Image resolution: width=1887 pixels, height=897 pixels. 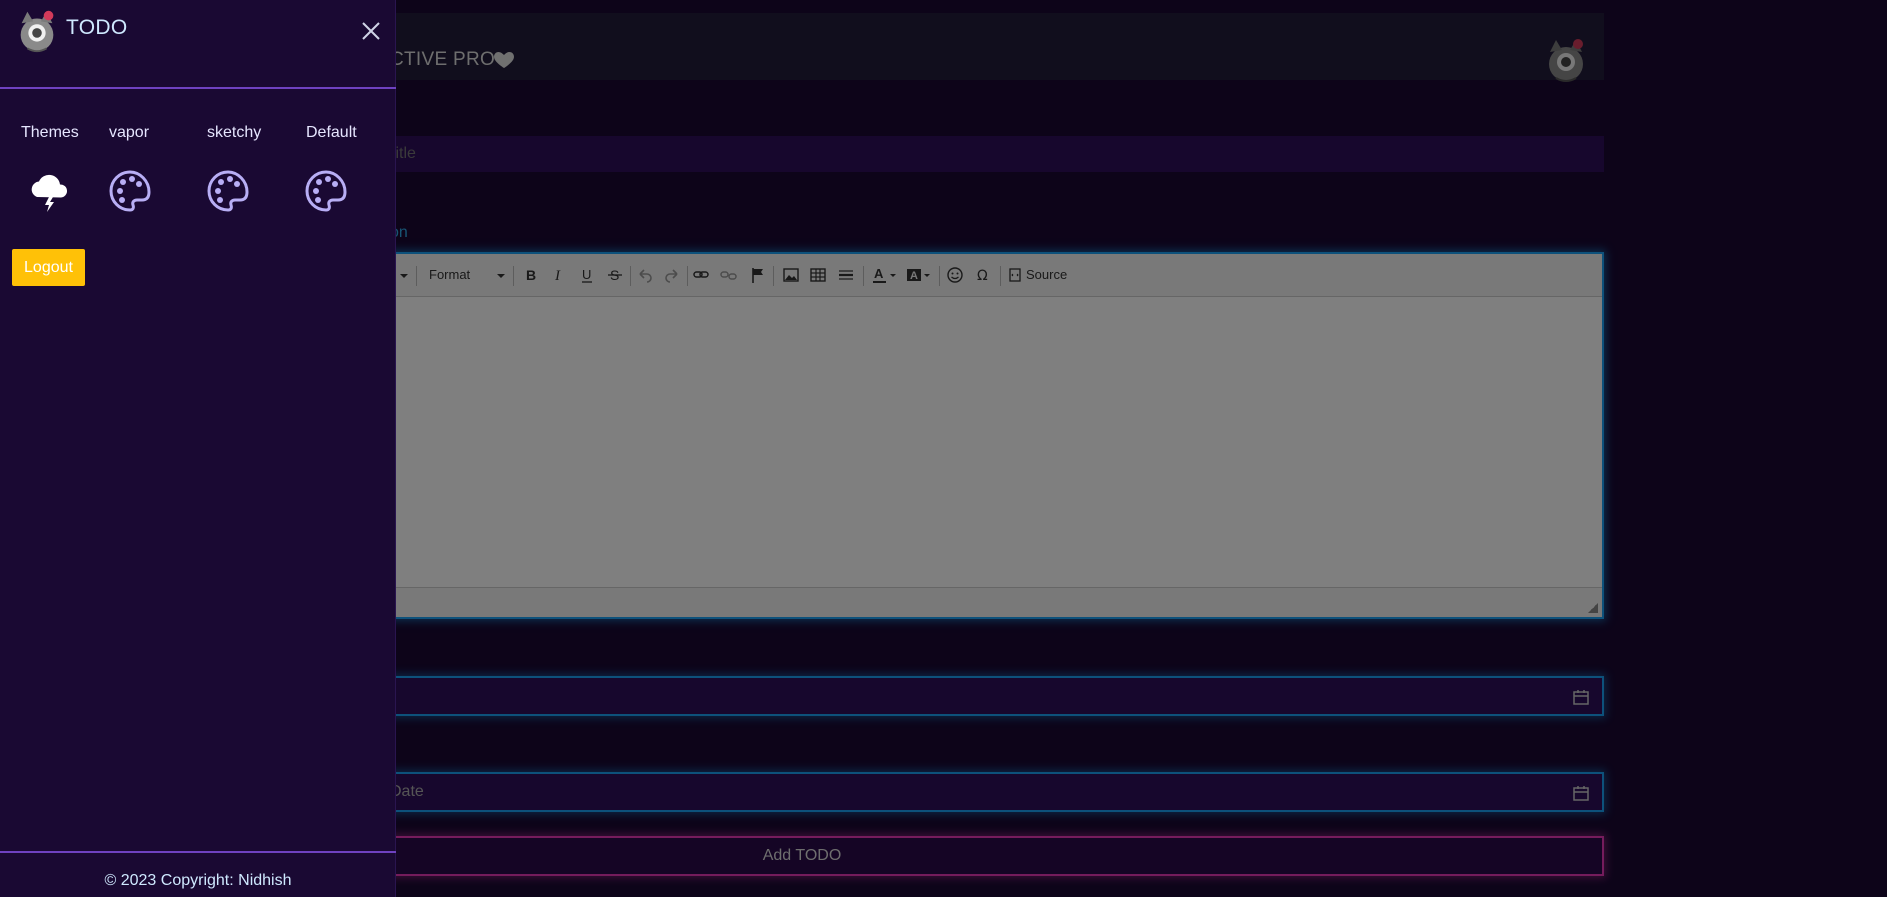 I want to click on theme-default-label: Default, so click(x=331, y=132).